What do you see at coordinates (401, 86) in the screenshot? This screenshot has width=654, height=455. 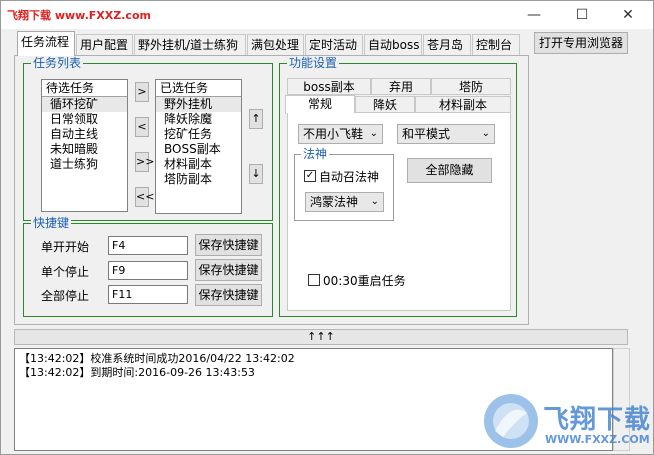 I see `subtab-deprecated: 弃用` at bounding box center [401, 86].